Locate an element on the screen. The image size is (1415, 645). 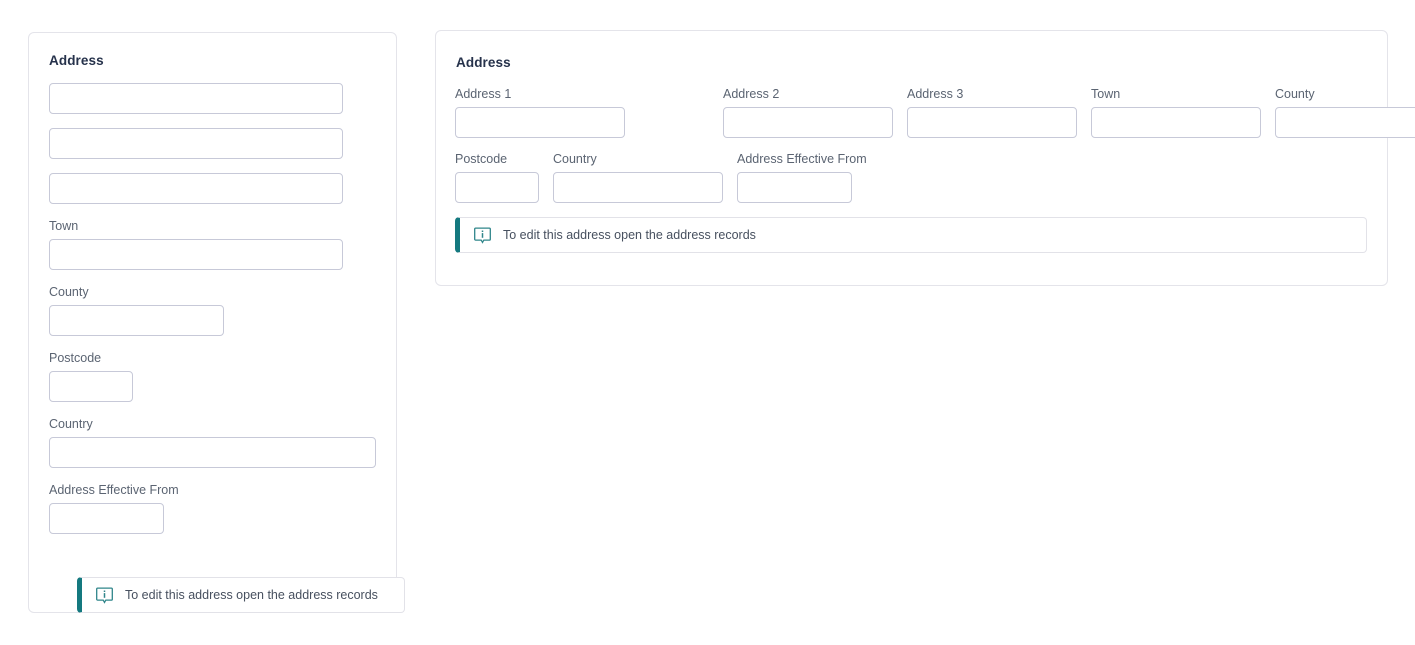
field-address-line-3: Address 3 is located at coordinates (992, 112).